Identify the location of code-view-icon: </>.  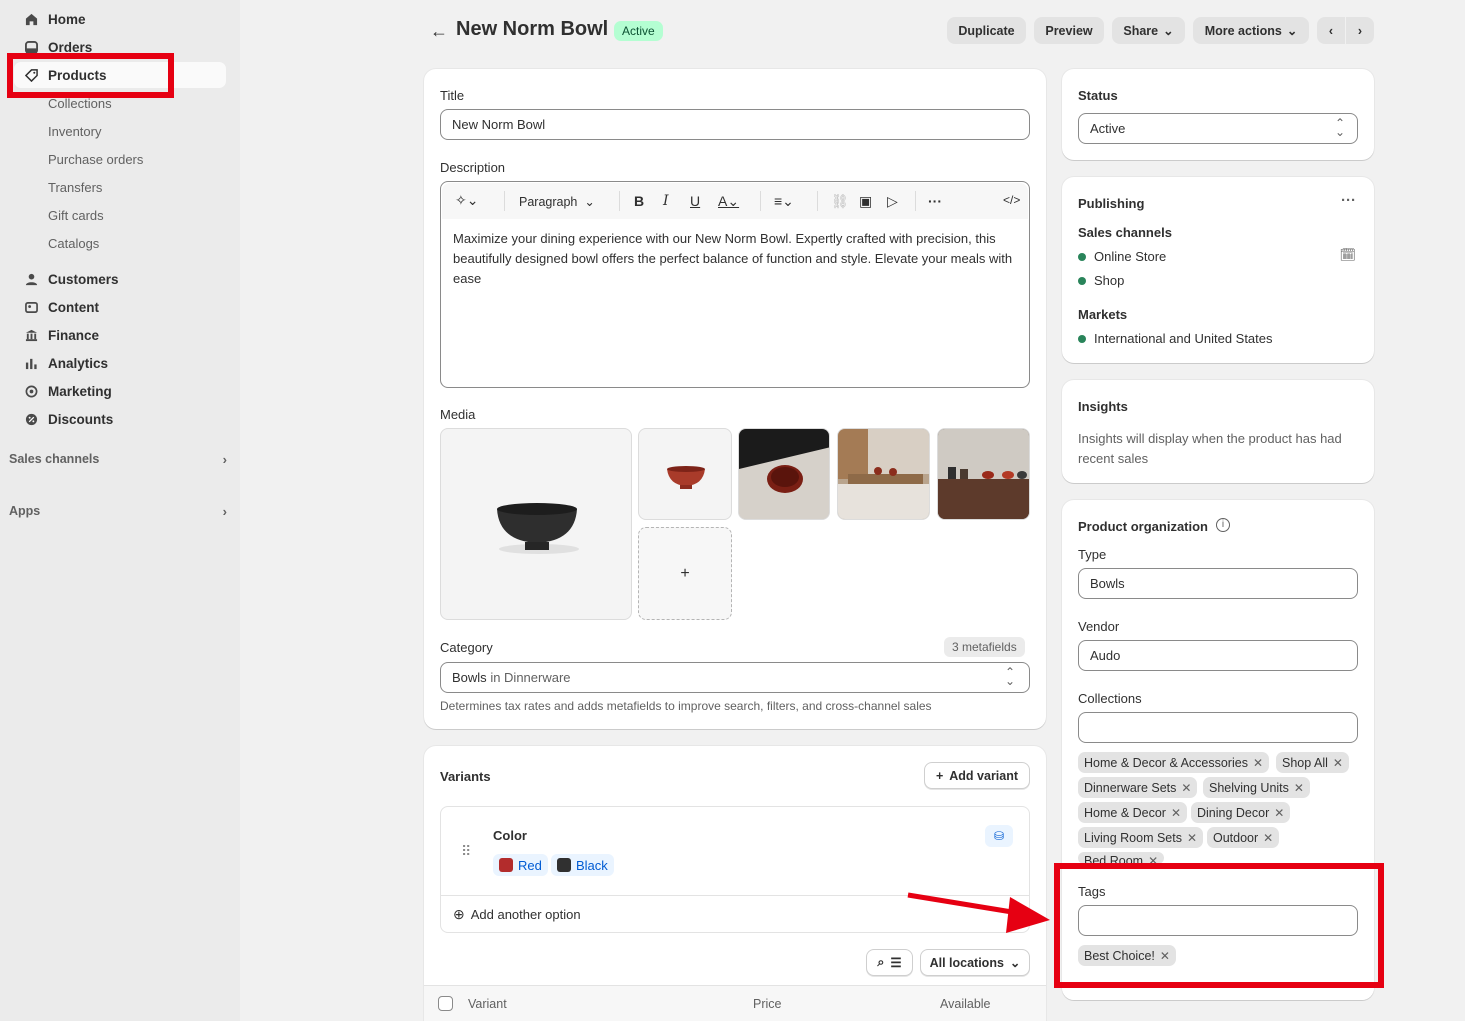
(1011, 200).